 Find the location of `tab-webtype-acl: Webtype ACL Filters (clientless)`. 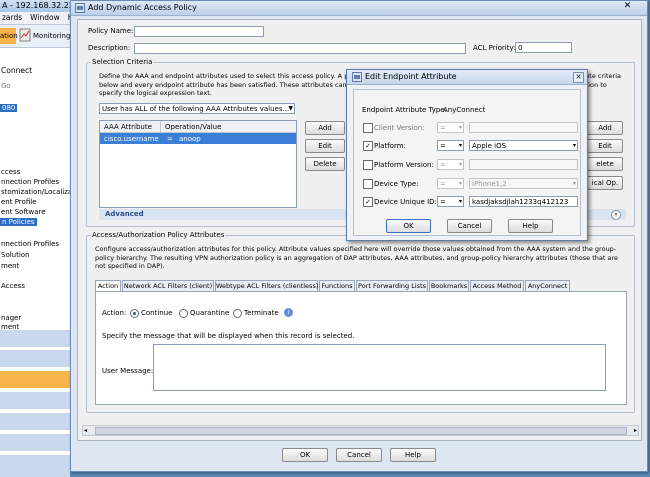

tab-webtype-acl: Webtype ACL Filters (clientless) is located at coordinates (266, 285).